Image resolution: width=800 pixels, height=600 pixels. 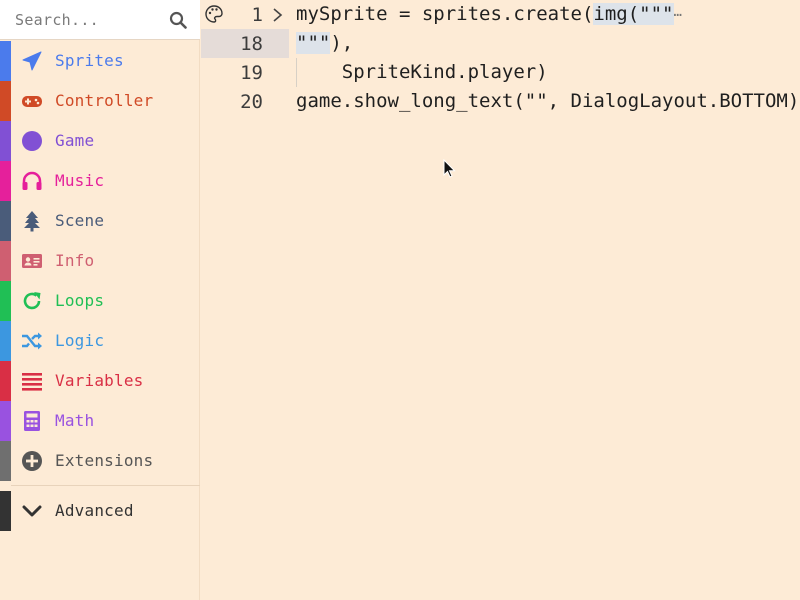 I want to click on category-label: Controller, so click(x=104, y=100).